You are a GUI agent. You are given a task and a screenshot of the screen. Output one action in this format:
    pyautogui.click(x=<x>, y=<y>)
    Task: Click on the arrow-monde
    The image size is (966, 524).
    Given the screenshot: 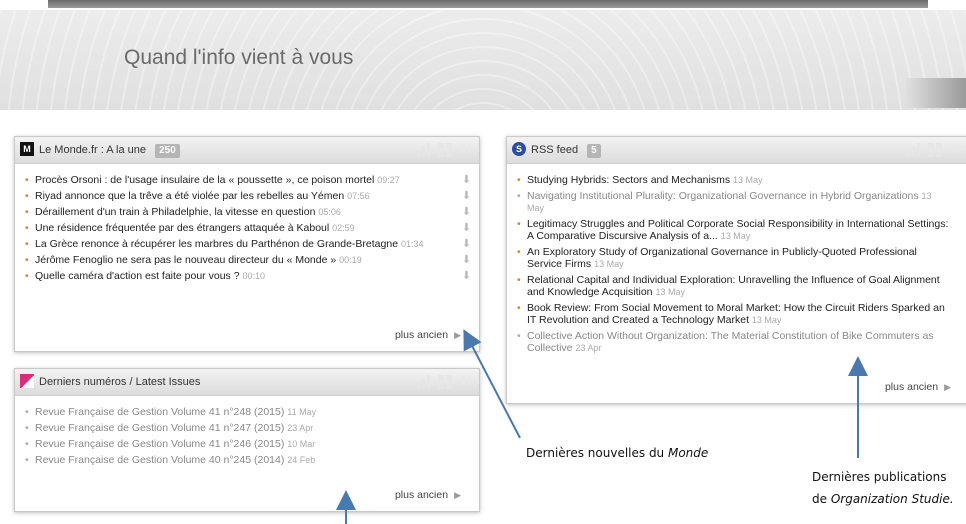 What is the action you would take?
    pyautogui.click(x=492, y=384)
    